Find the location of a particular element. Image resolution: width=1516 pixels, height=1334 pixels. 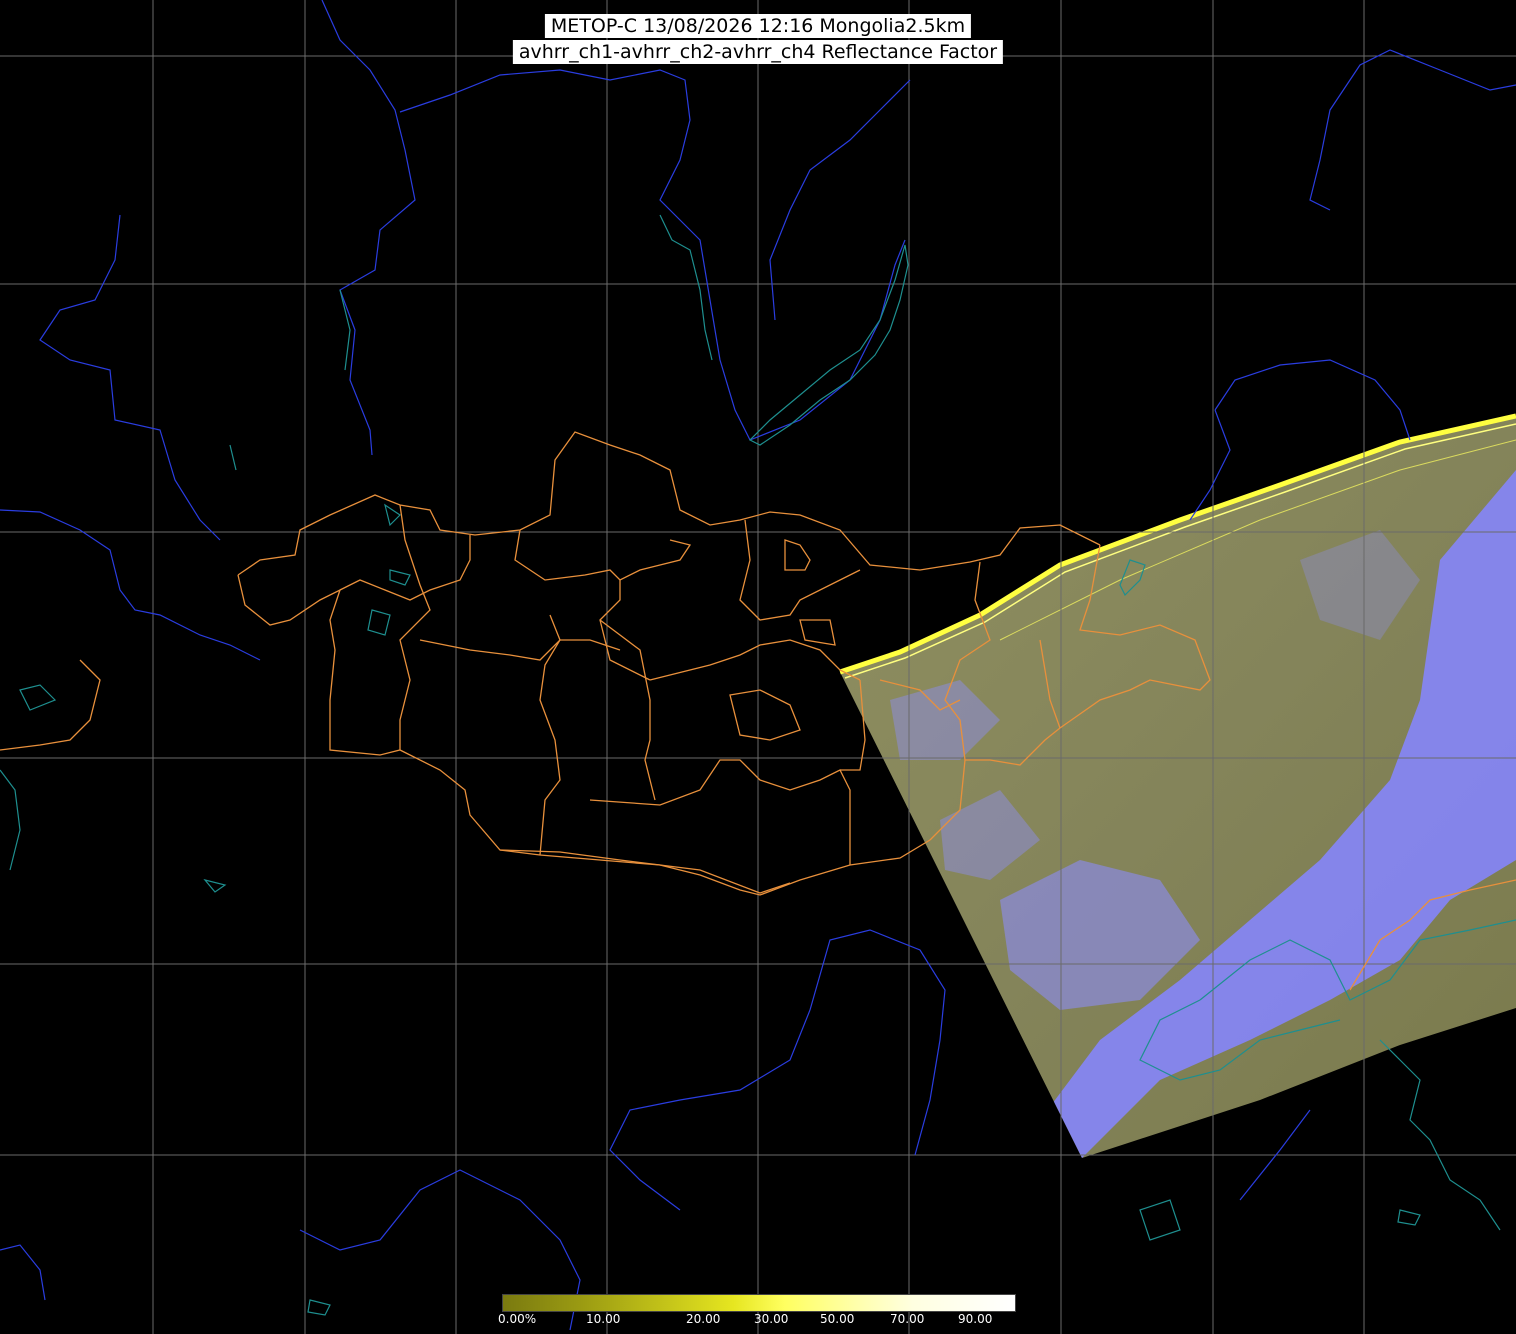

colorbar-label-3: 30.00 is located at coordinates (771, 1319).